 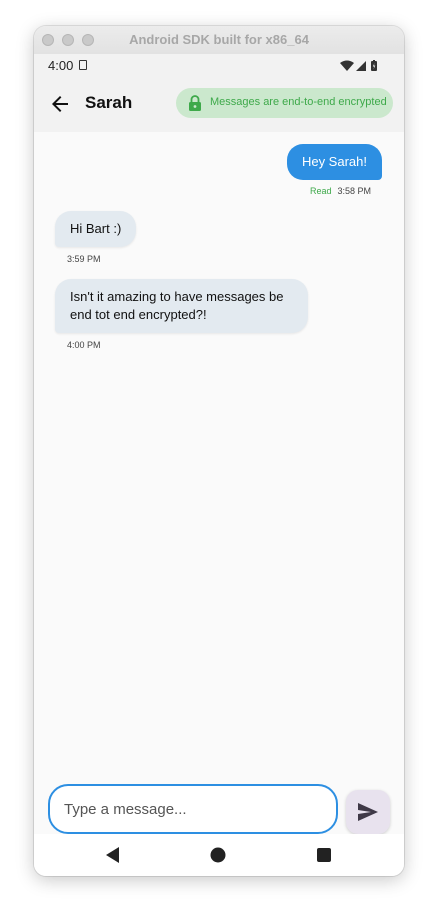 I want to click on send-button, so click(x=368, y=812).